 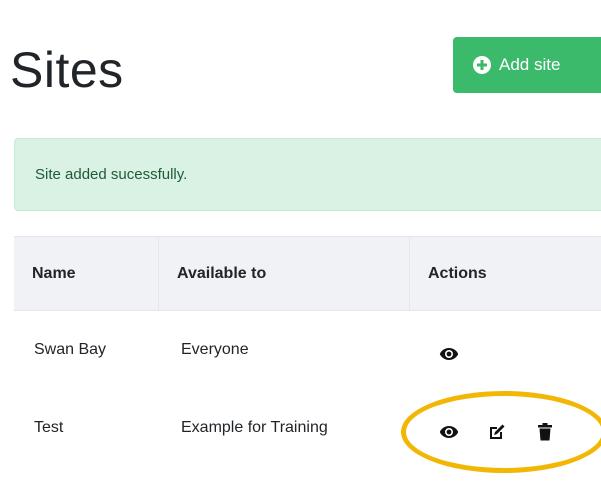 What do you see at coordinates (67, 70) in the screenshot?
I see `page-title: Sites` at bounding box center [67, 70].